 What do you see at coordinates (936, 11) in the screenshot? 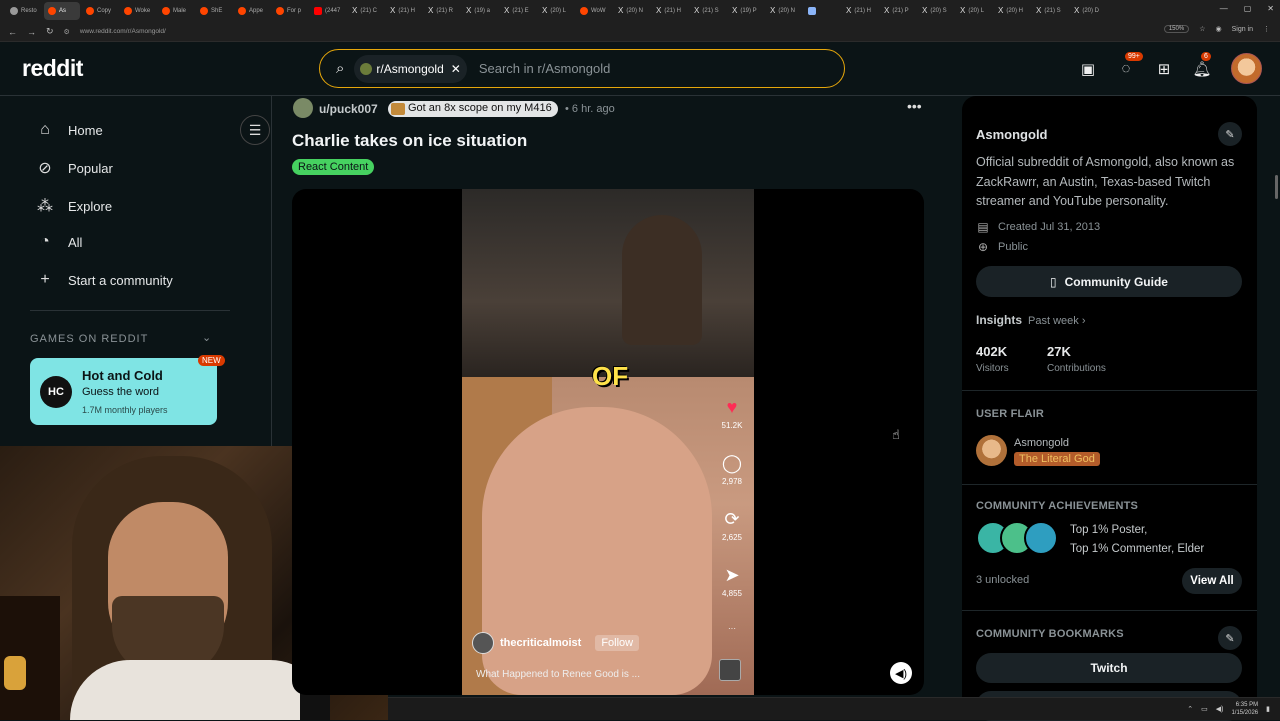
I see `browser-tab: X (20) S` at bounding box center [936, 11].